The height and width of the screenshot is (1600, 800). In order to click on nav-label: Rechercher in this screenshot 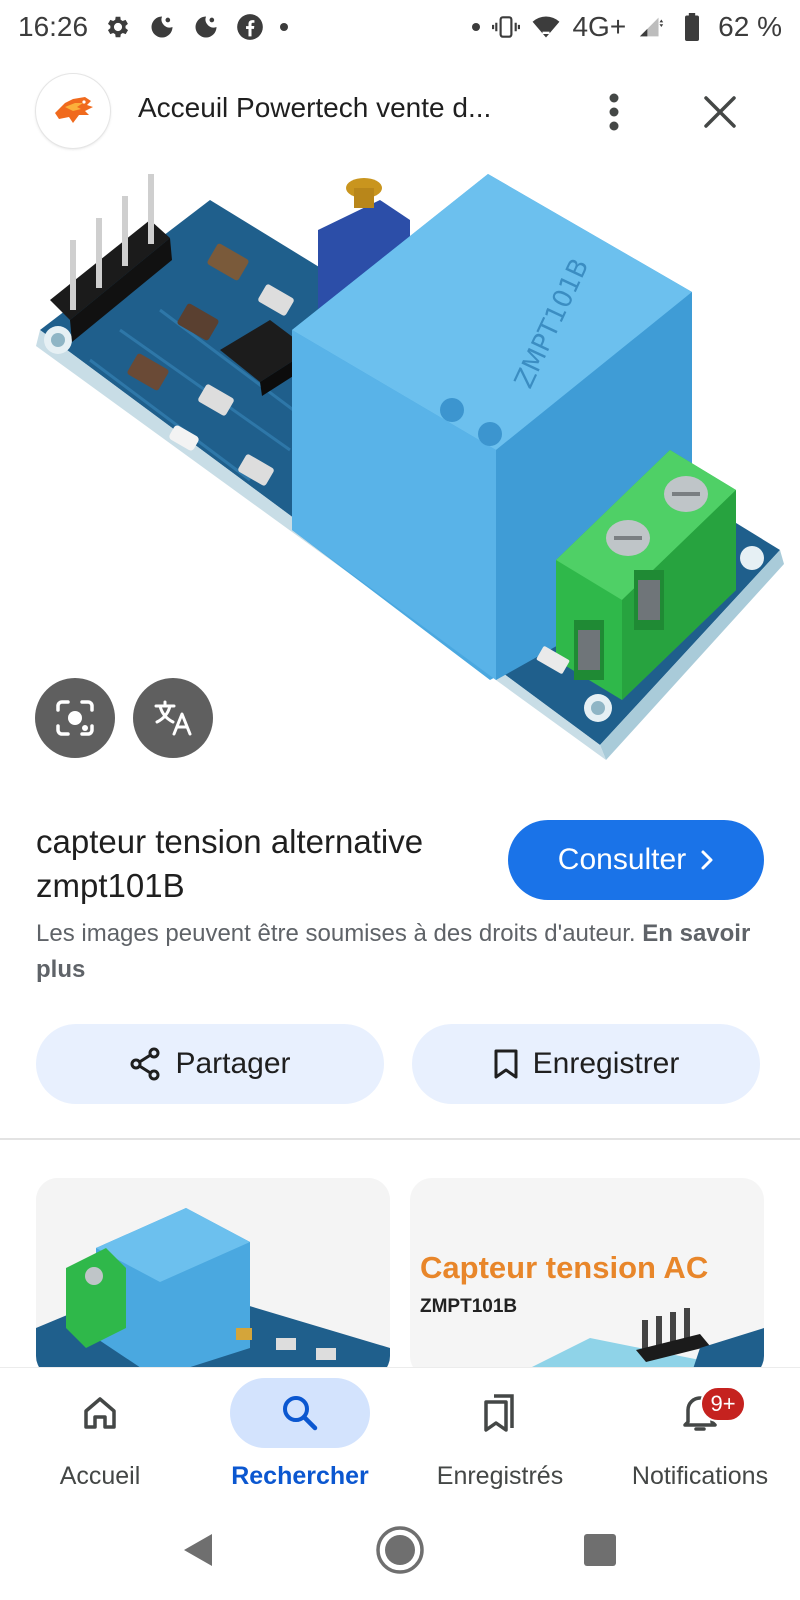, I will do `click(300, 1476)`.